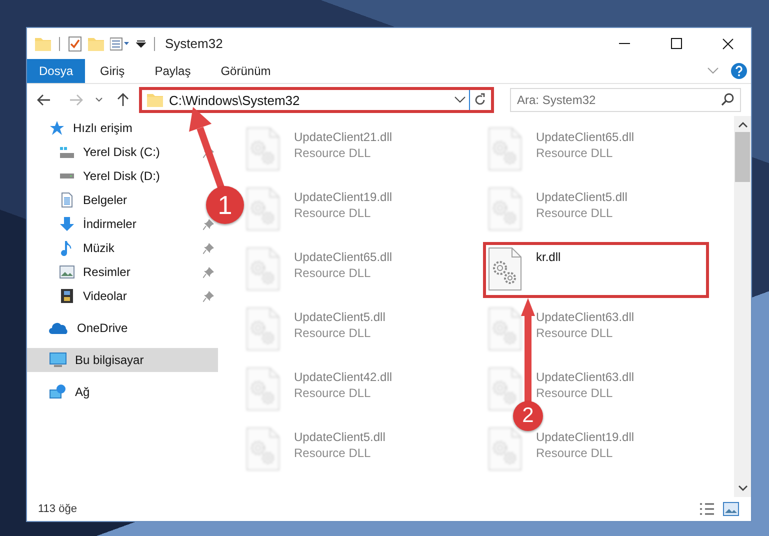 This screenshot has width=769, height=536. I want to click on checklist-icon, so click(75, 44).